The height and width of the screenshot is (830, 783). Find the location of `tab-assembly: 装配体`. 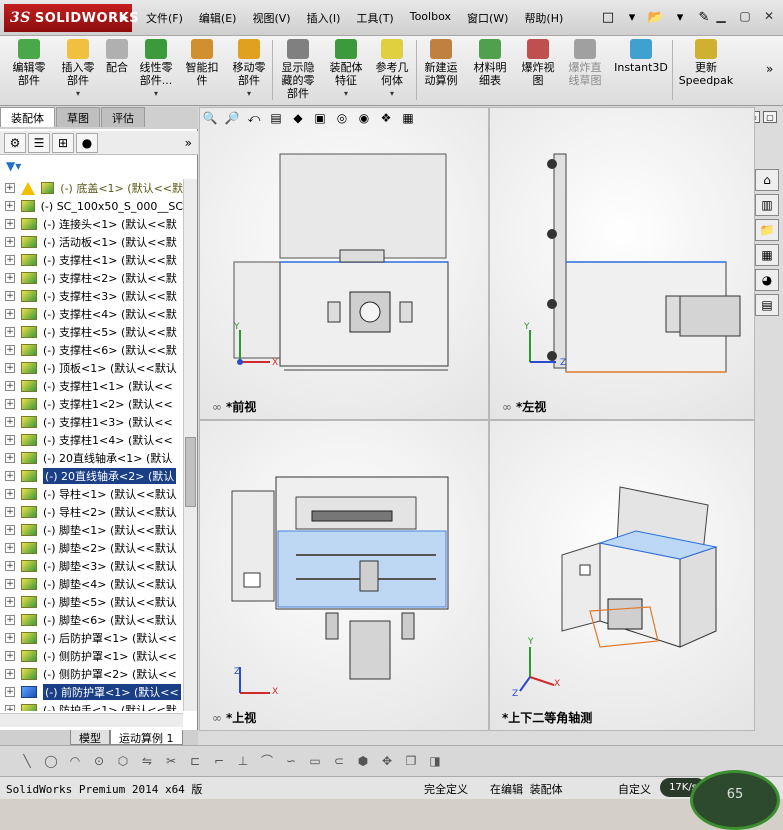

tab-assembly: 装配体 is located at coordinates (27, 117).